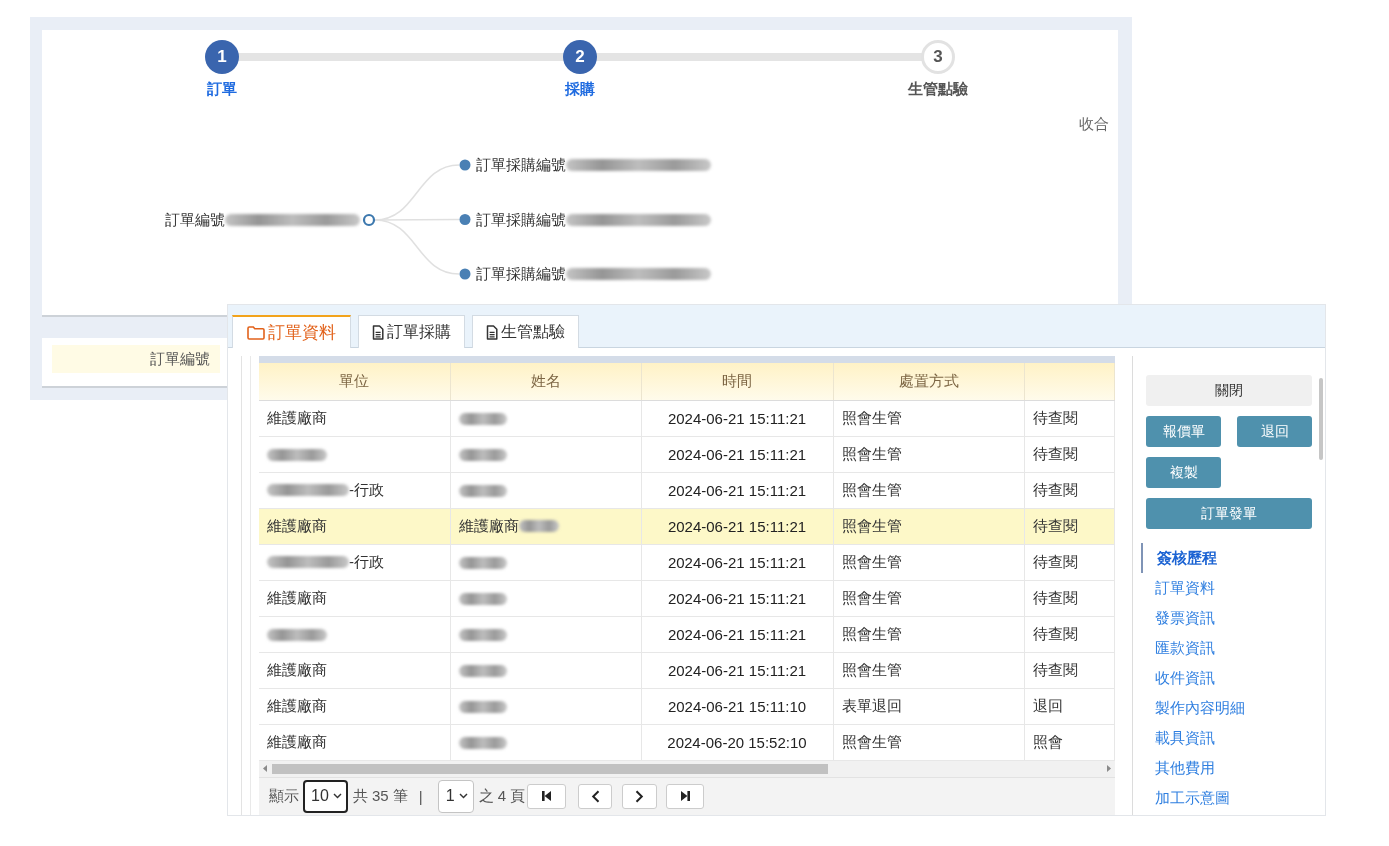 The height and width of the screenshot is (846, 1389). What do you see at coordinates (1183, 472) in the screenshot?
I see `action-button: 複製` at bounding box center [1183, 472].